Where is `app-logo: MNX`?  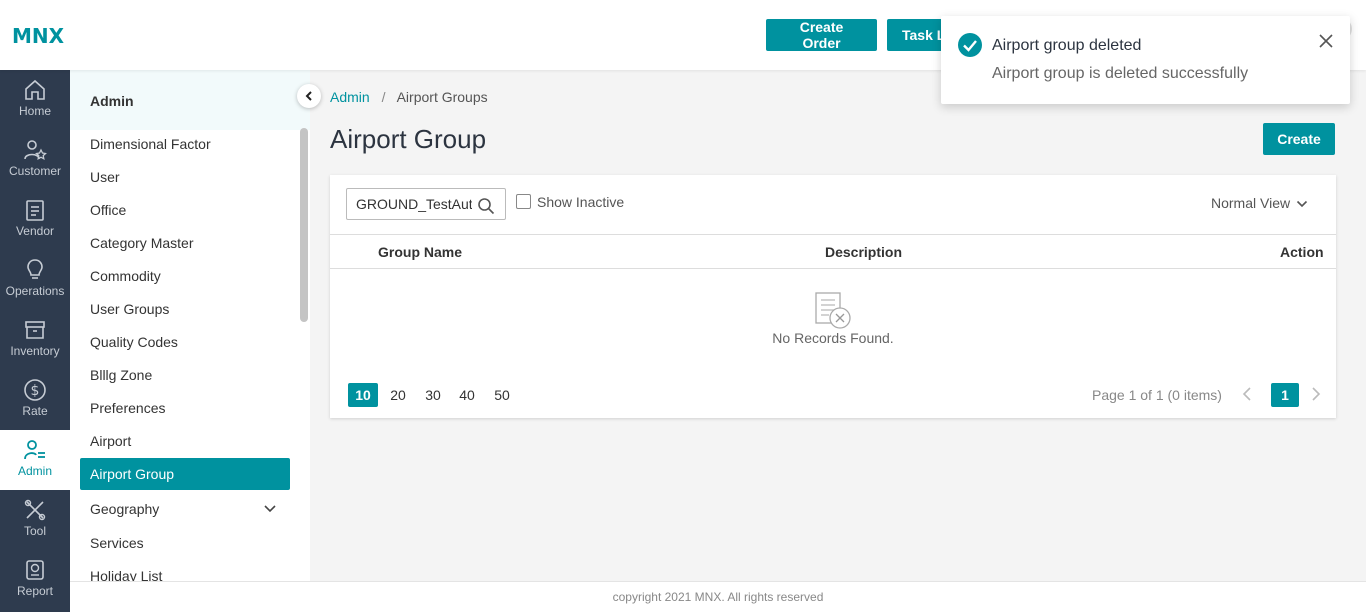 app-logo: MNX is located at coordinates (38, 36).